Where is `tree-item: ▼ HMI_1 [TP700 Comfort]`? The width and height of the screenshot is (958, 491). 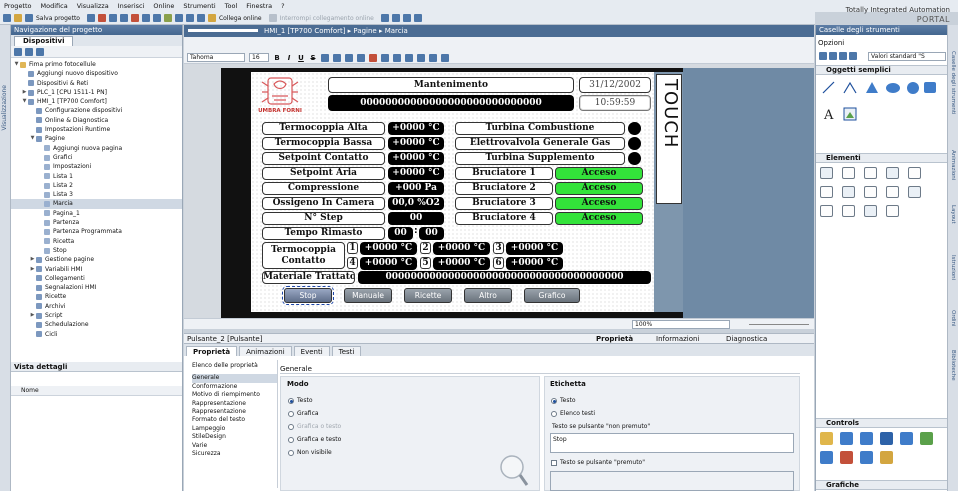
tree-item: ▼ HMI_1 [TP700 Comfort] is located at coordinates (96, 101).